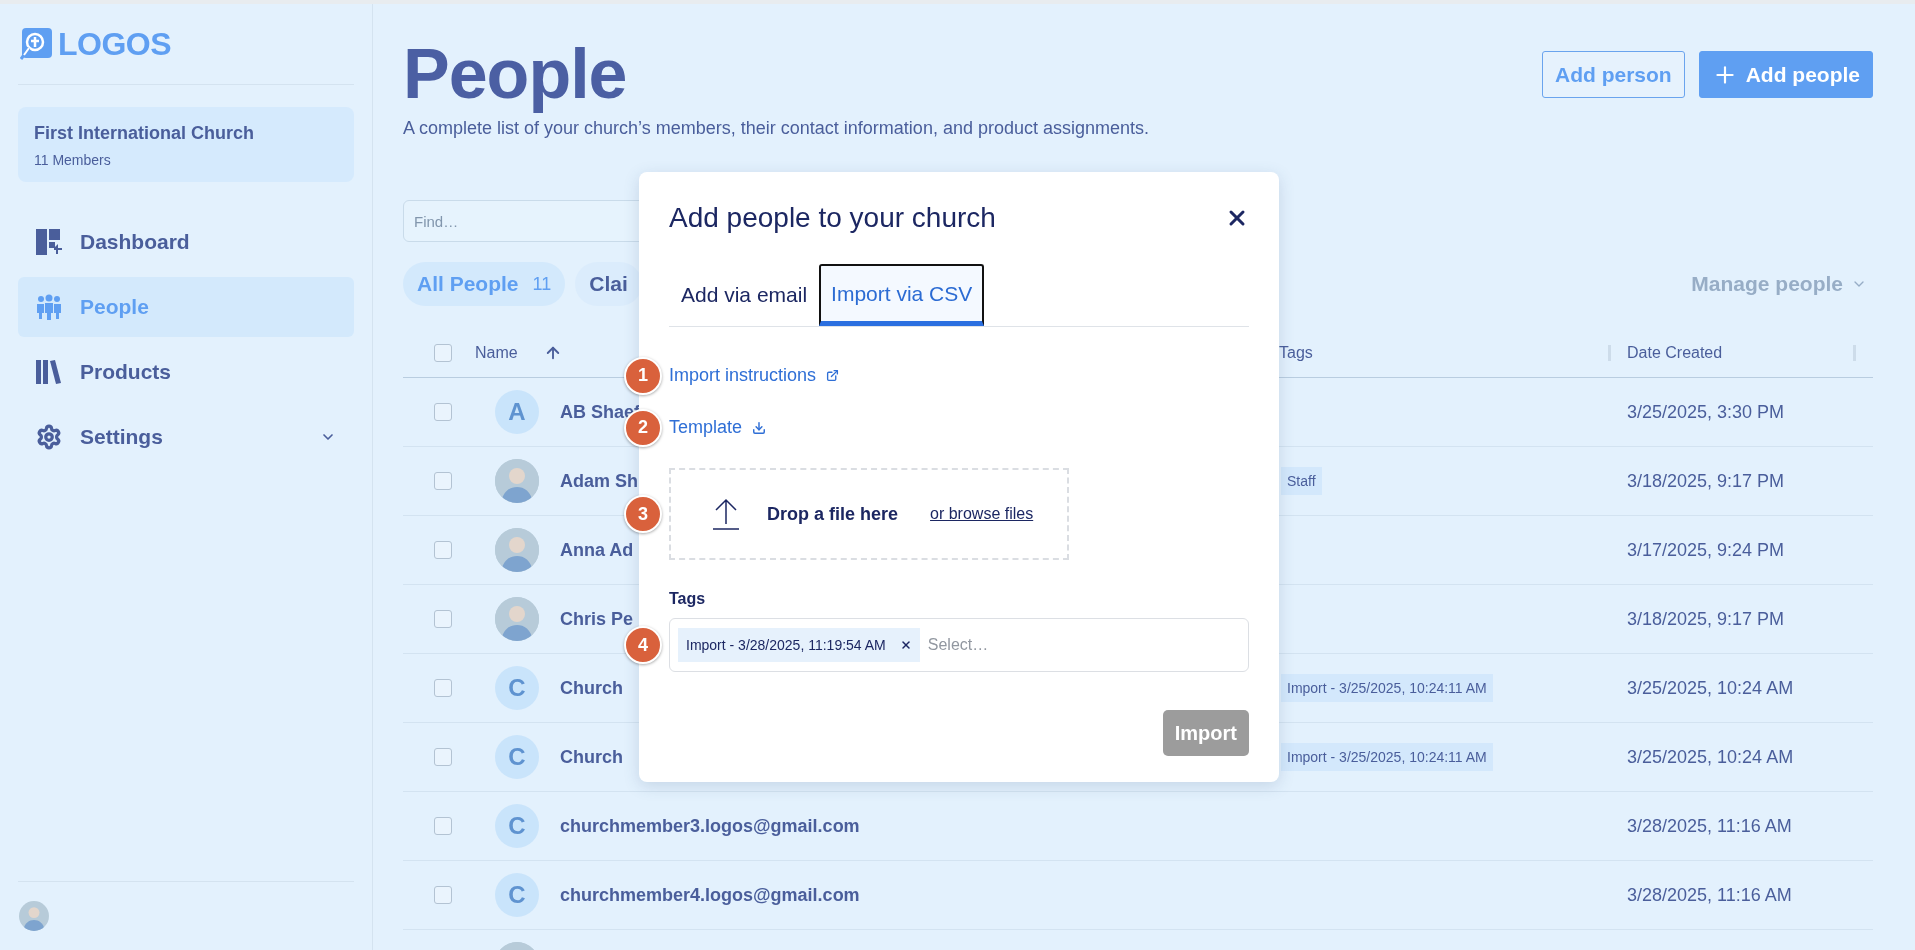 The image size is (1915, 950). Describe the element at coordinates (1706, 550) in the screenshot. I see `date-created: 3/17/2025, 9:24 PM` at that location.